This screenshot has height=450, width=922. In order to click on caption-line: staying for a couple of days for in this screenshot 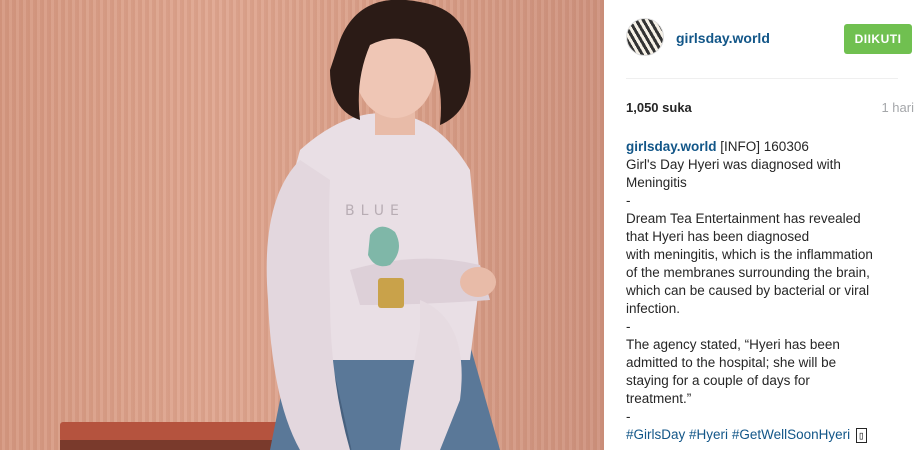, I will do `click(718, 380)`.